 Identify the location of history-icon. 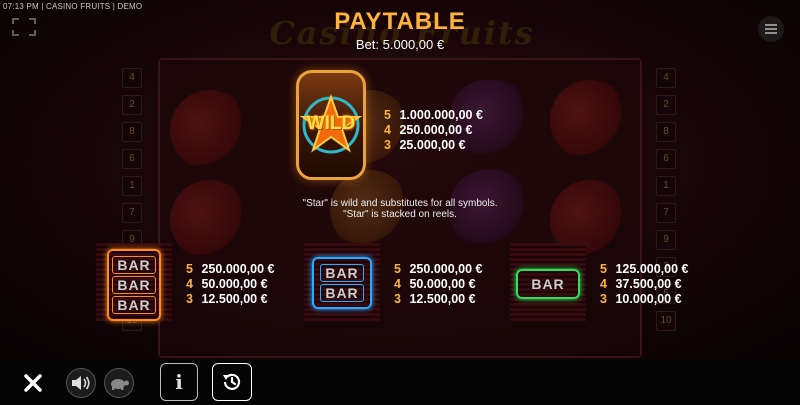
(232, 381).